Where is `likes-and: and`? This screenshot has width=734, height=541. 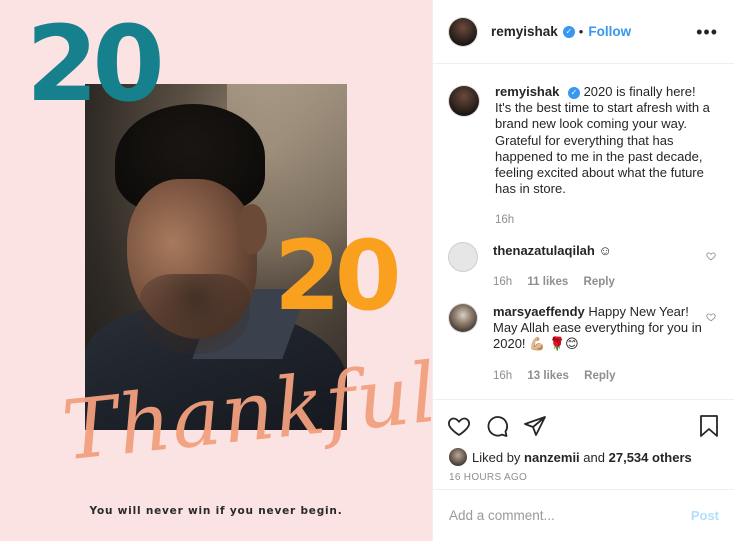
likes-and: and is located at coordinates (594, 457).